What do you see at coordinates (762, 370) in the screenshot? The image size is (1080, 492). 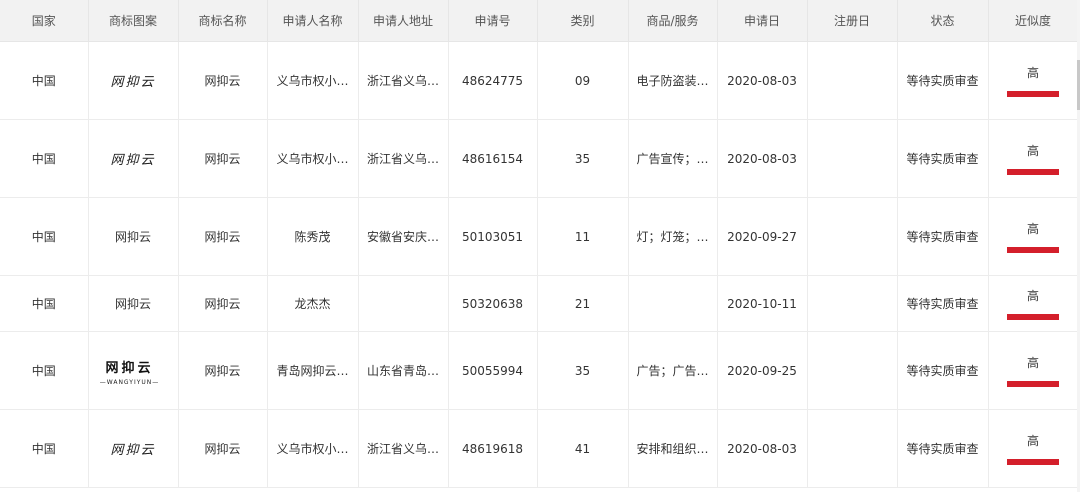 I see `cell-apply-date: 2020-09-25` at bounding box center [762, 370].